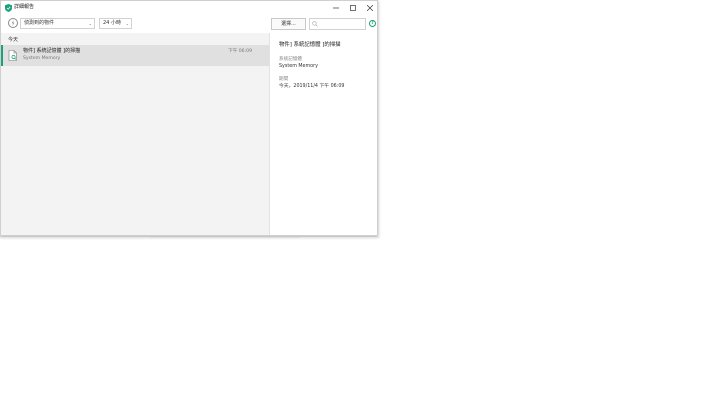 Image resolution: width=720 pixels, height=405 pixels. Describe the element at coordinates (240, 51) in the screenshot. I see `list-item-time: 下午 06:09` at that location.